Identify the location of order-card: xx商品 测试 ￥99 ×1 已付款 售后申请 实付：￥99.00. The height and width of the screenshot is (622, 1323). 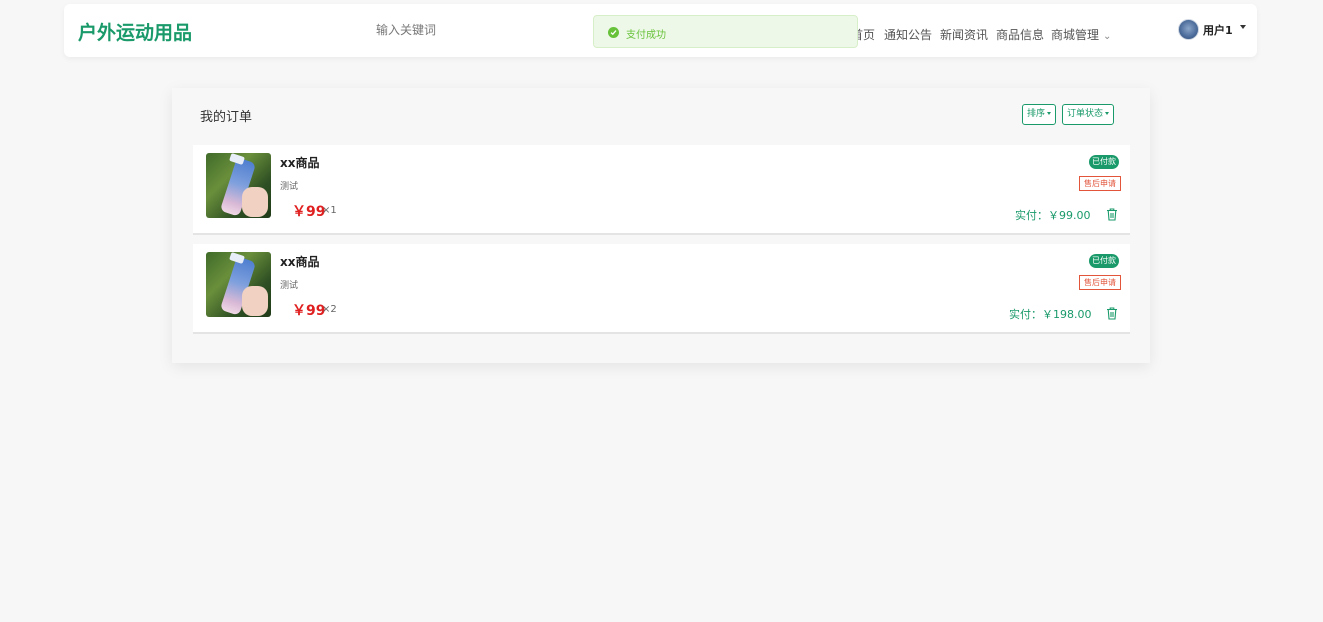
(661, 190).